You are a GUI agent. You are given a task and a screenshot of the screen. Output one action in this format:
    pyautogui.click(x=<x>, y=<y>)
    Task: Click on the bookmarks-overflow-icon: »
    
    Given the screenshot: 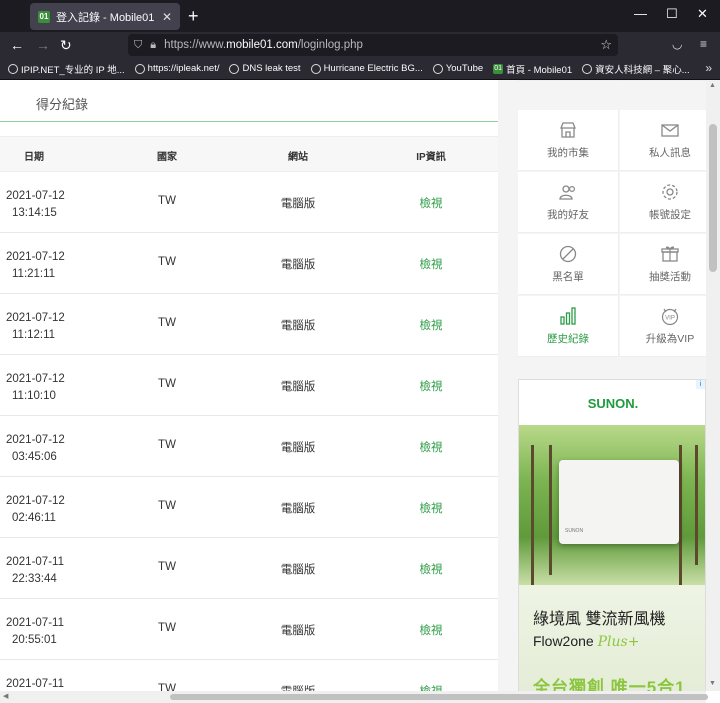 What is the action you would take?
    pyautogui.click(x=708, y=68)
    